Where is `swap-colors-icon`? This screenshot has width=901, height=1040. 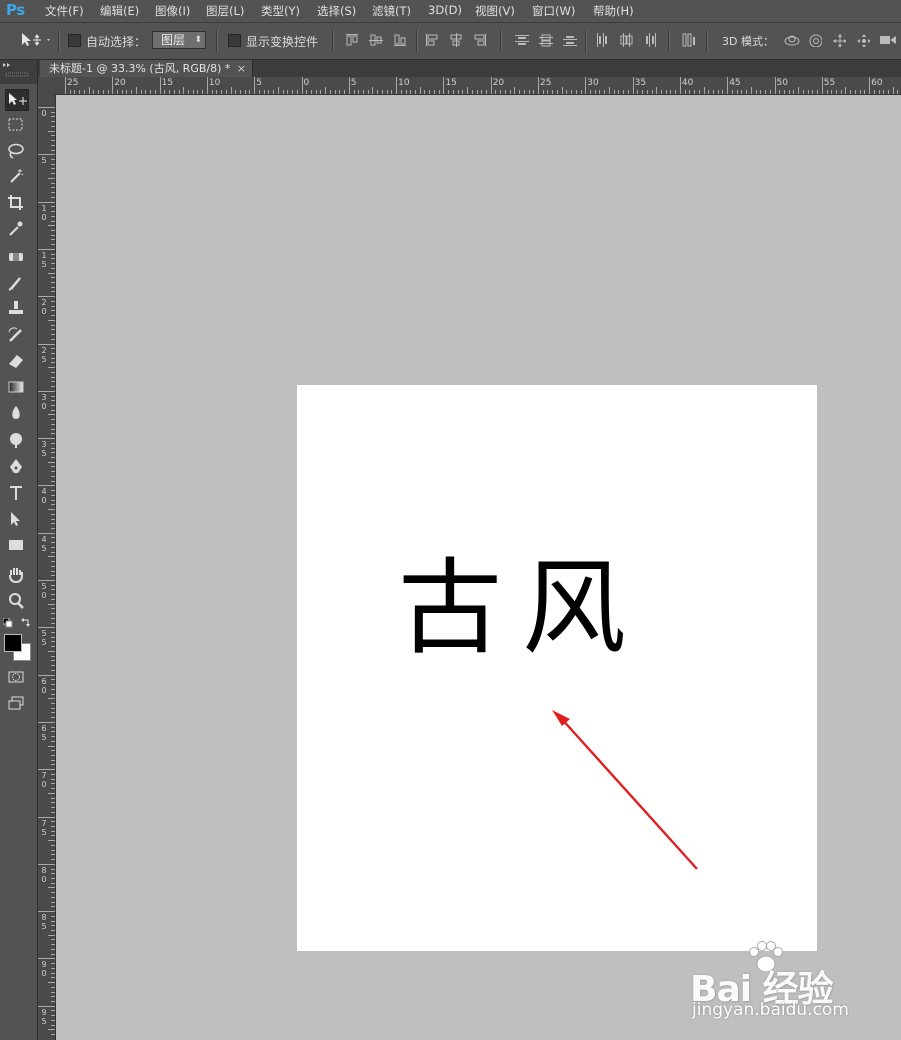 swap-colors-icon is located at coordinates (26, 622).